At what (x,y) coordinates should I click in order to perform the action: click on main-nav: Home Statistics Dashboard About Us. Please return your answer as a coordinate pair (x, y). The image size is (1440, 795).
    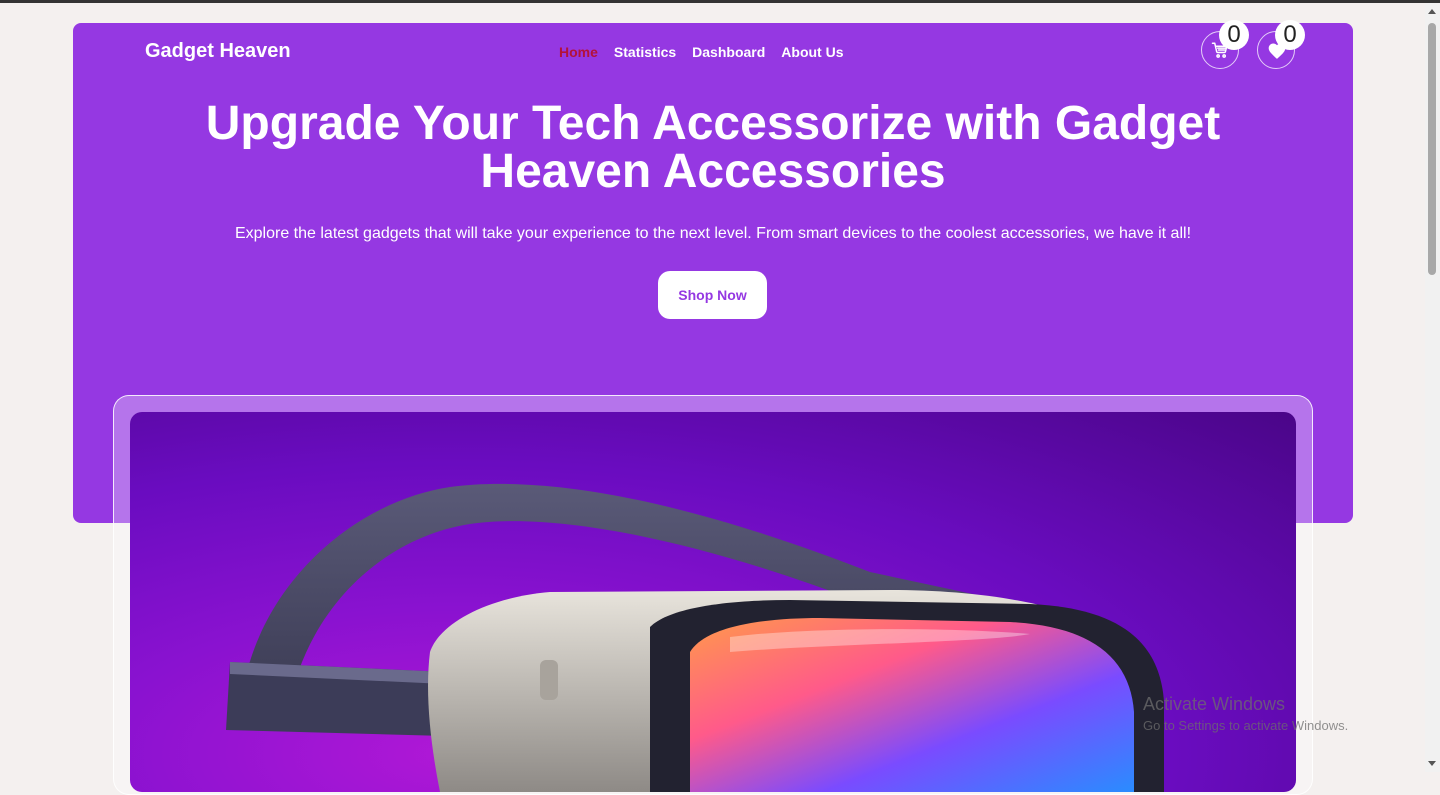
    Looking at the image, I should click on (701, 52).